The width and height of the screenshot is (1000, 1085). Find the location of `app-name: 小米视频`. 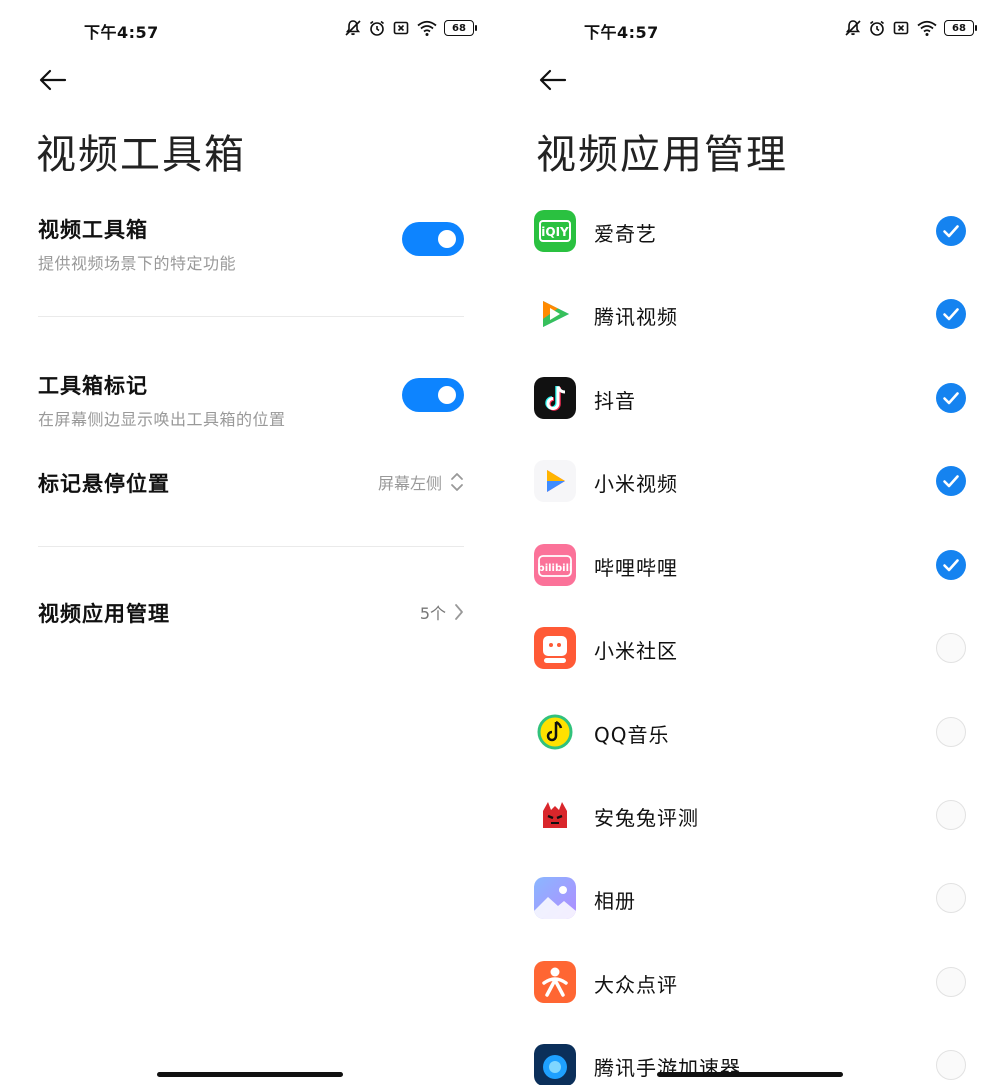

app-name: 小米视频 is located at coordinates (636, 484).